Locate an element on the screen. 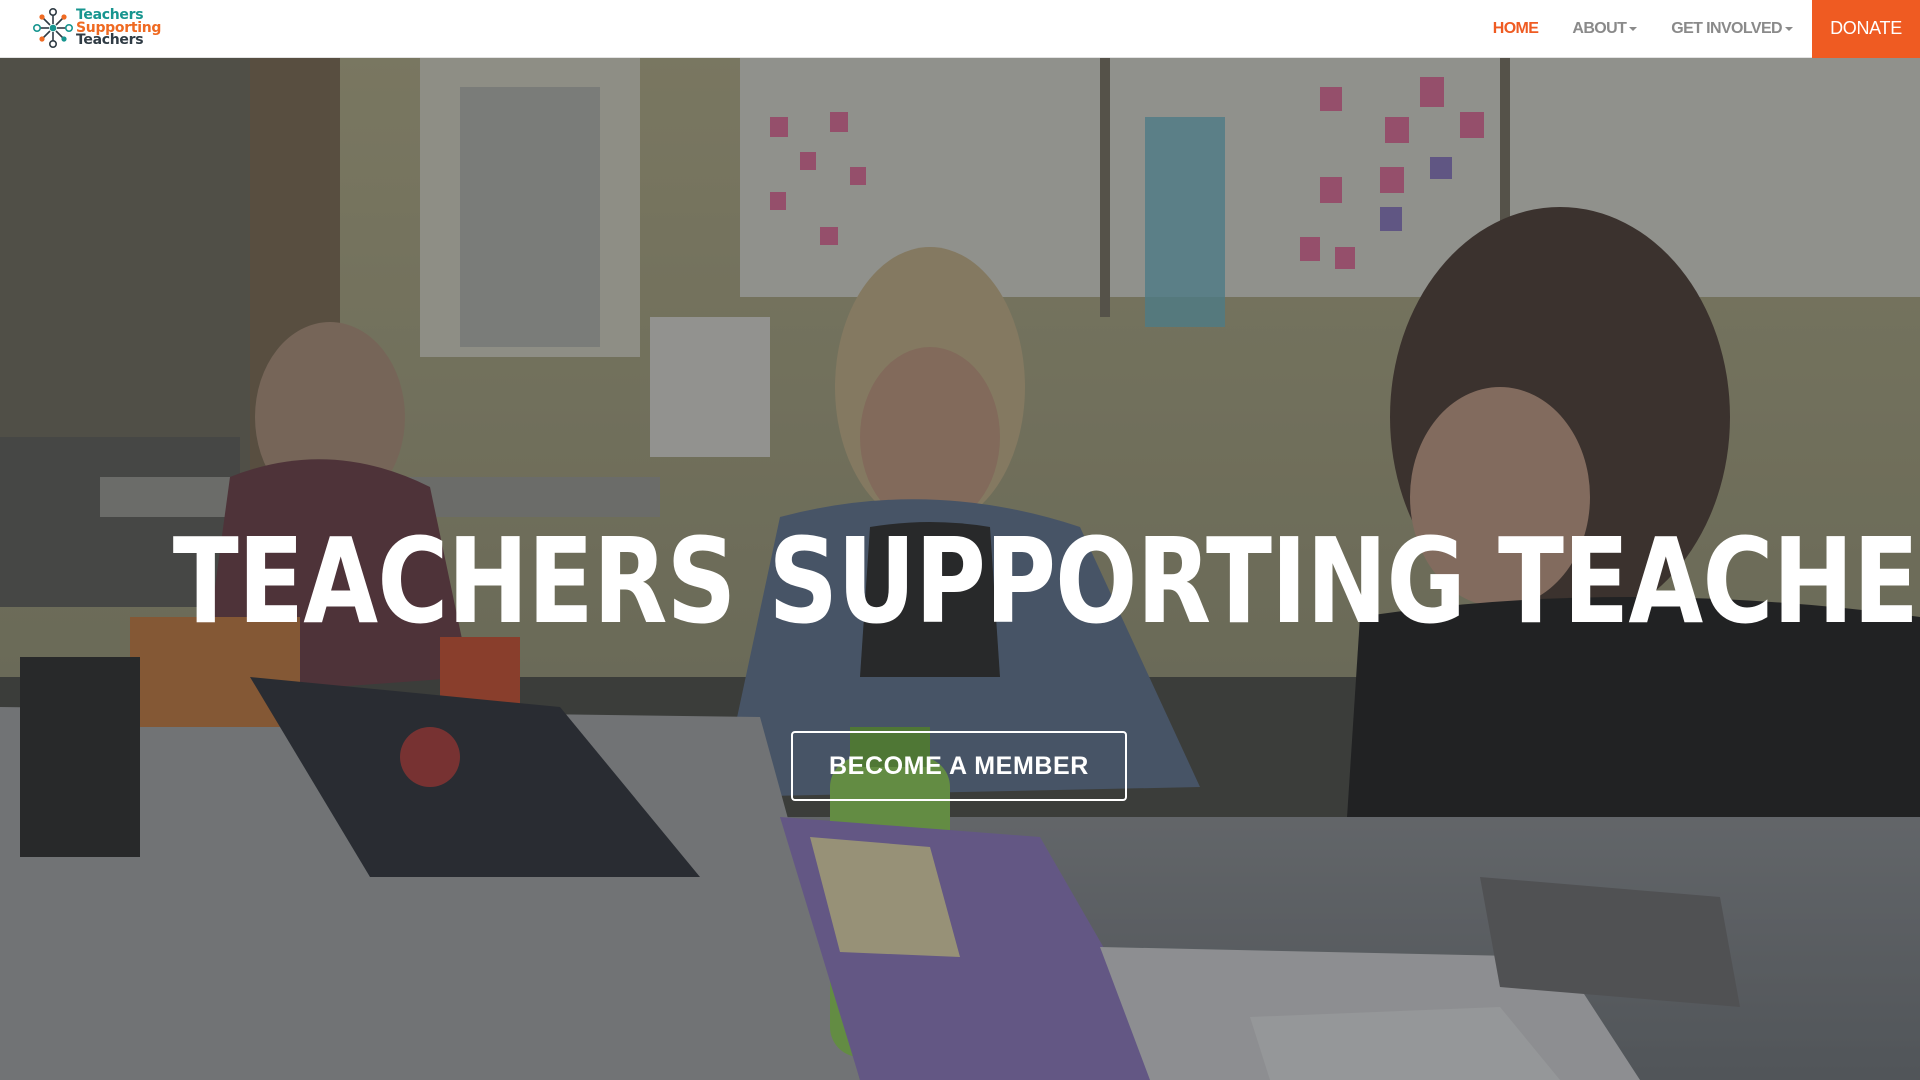 The height and width of the screenshot is (1080, 1920). nav-item-get-involved: GET INVOLVED is located at coordinates (1732, 28).